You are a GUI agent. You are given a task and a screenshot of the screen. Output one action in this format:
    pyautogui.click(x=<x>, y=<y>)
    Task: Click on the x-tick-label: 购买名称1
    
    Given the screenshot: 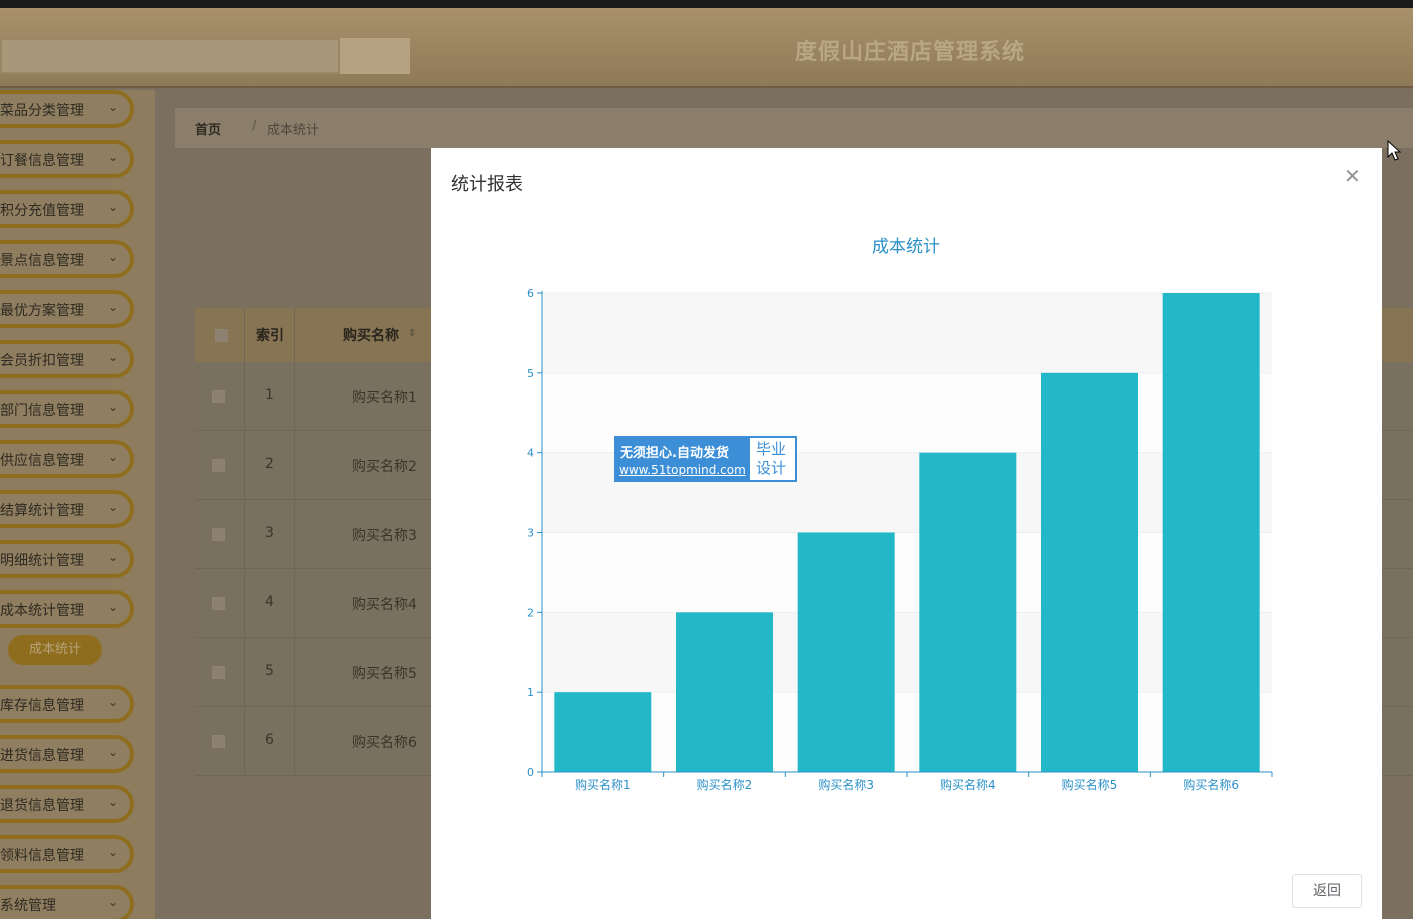 What is the action you would take?
    pyautogui.click(x=603, y=784)
    